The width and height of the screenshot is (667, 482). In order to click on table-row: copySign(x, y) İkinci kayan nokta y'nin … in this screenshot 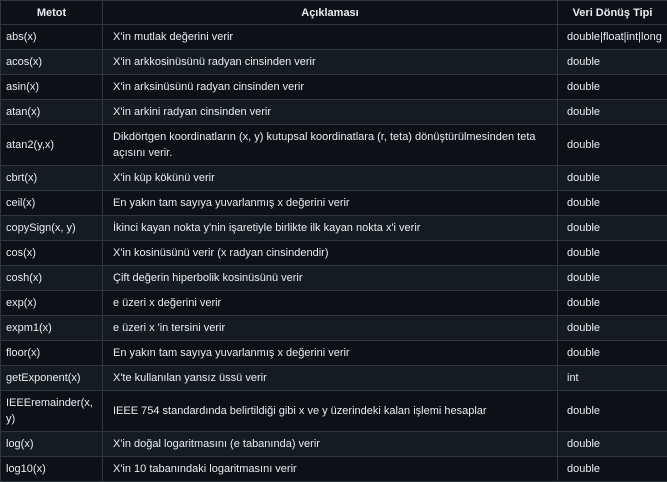, I will do `click(333, 228)`.